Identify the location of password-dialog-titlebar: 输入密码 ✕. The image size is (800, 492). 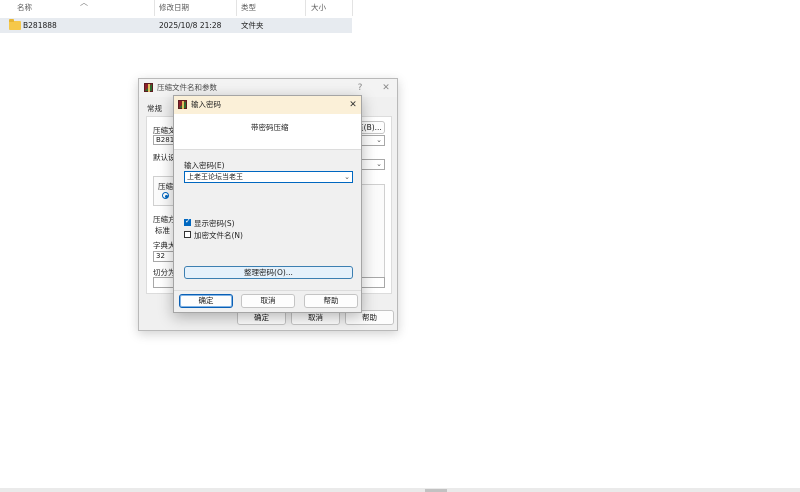
(267, 105).